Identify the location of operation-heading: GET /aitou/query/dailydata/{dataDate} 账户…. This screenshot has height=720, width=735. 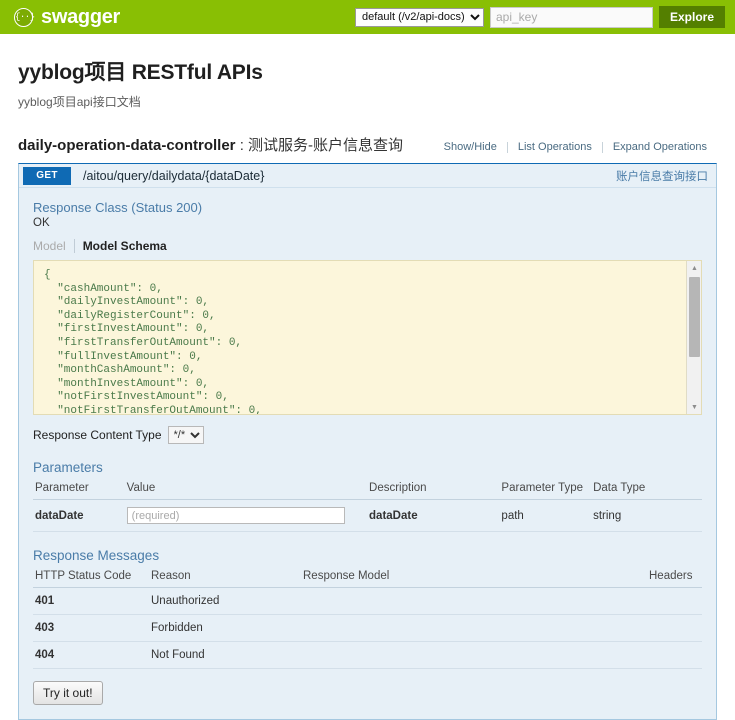
(367, 176).